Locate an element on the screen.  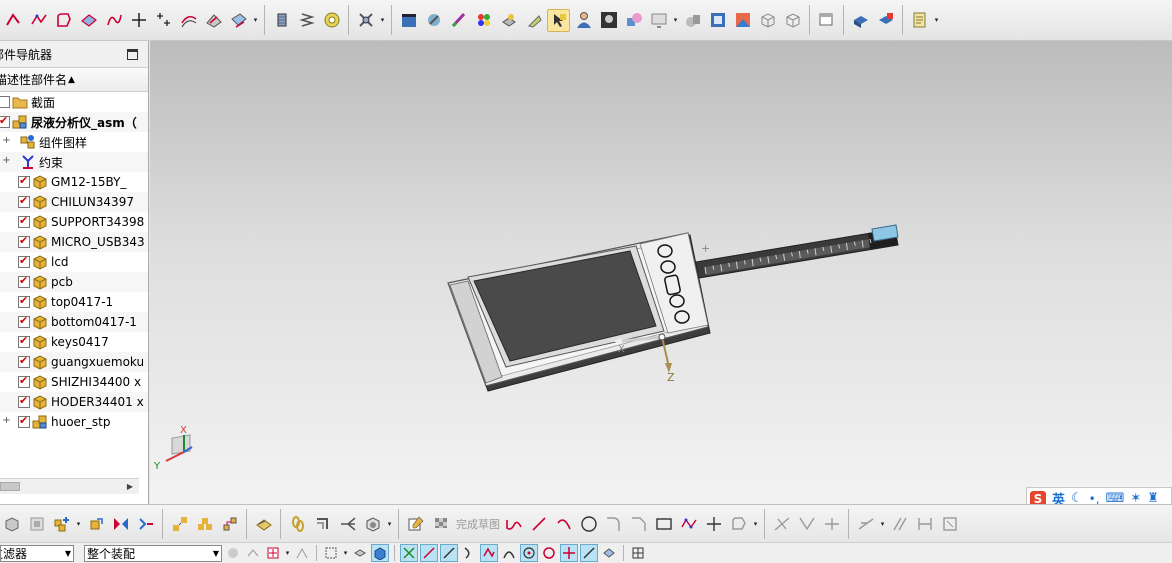
move-component-icon is located at coordinates (95, 523).